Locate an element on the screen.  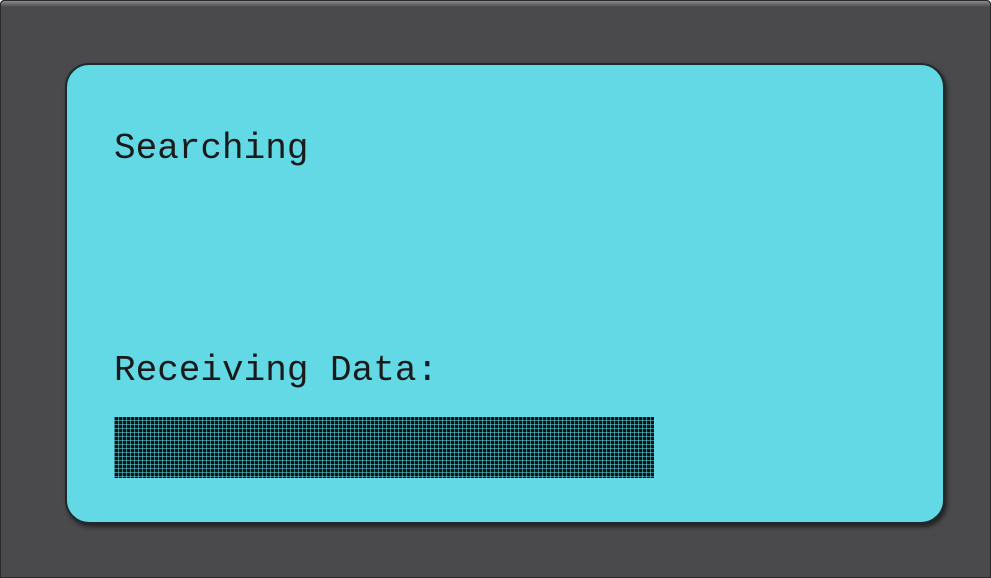
progress-bar is located at coordinates (384, 447).